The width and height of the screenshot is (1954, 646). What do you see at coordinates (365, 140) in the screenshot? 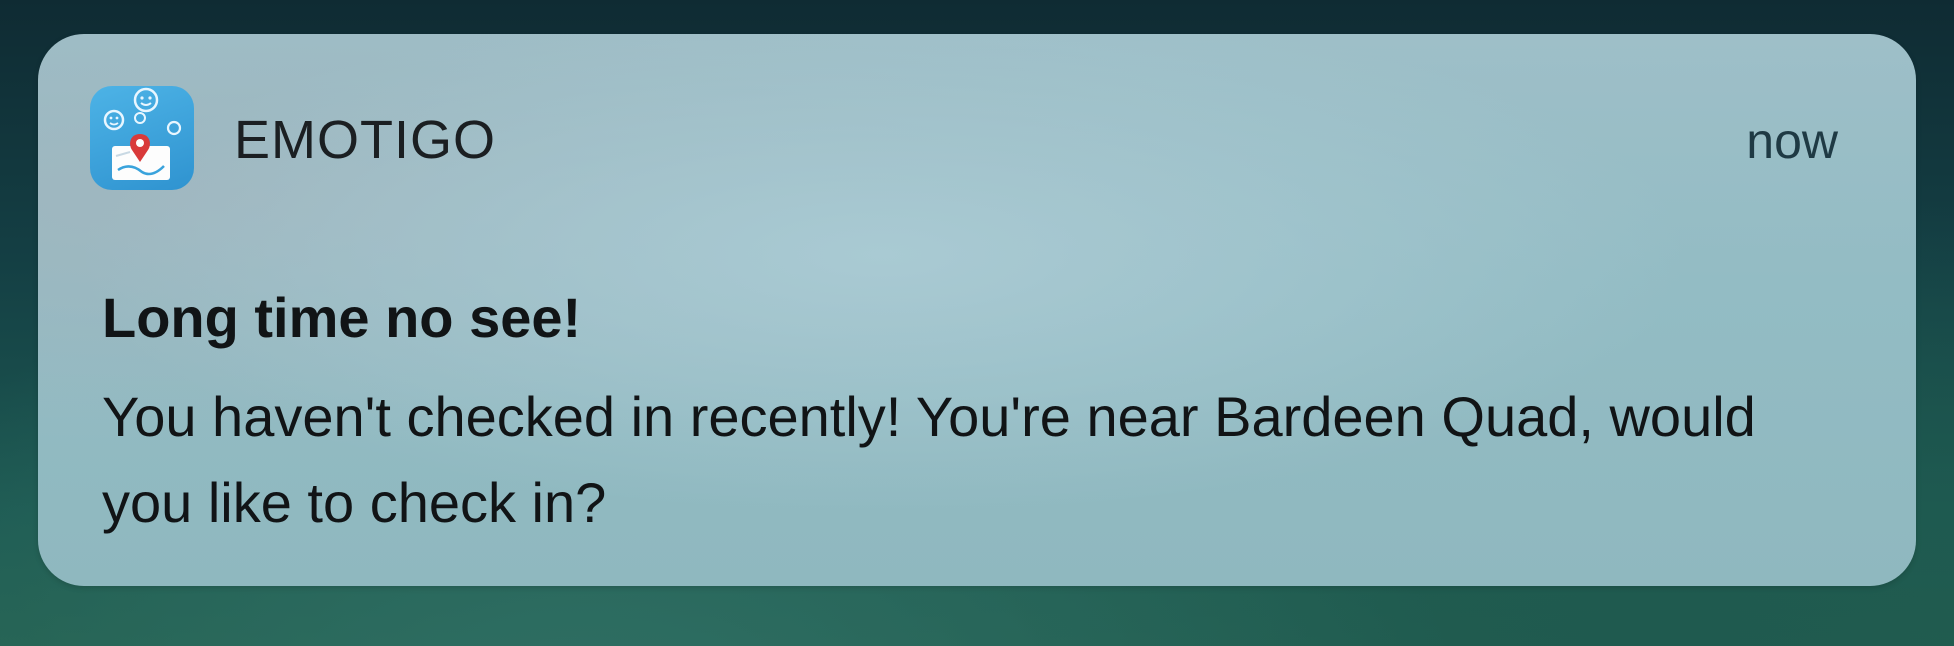
I see `app-name: EMOTIGO` at bounding box center [365, 140].